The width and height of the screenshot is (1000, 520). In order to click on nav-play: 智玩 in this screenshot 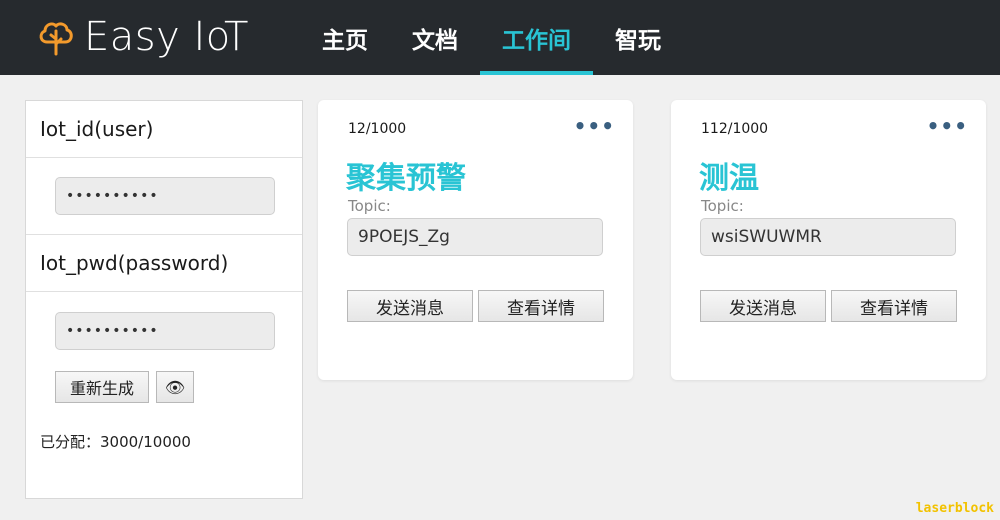, I will do `click(638, 37)`.